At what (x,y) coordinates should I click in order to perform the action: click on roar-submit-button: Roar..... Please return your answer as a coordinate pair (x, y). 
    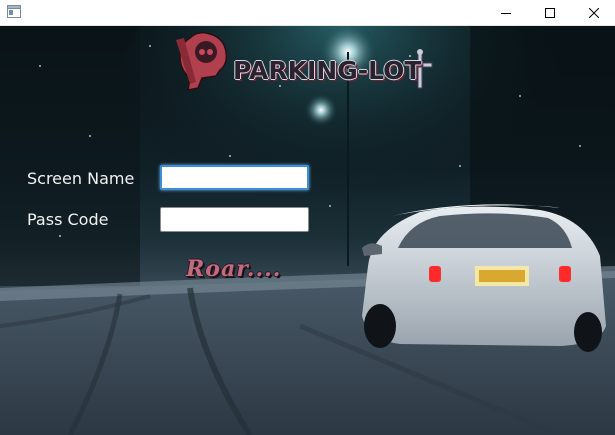
    Looking at the image, I should click on (244, 269).